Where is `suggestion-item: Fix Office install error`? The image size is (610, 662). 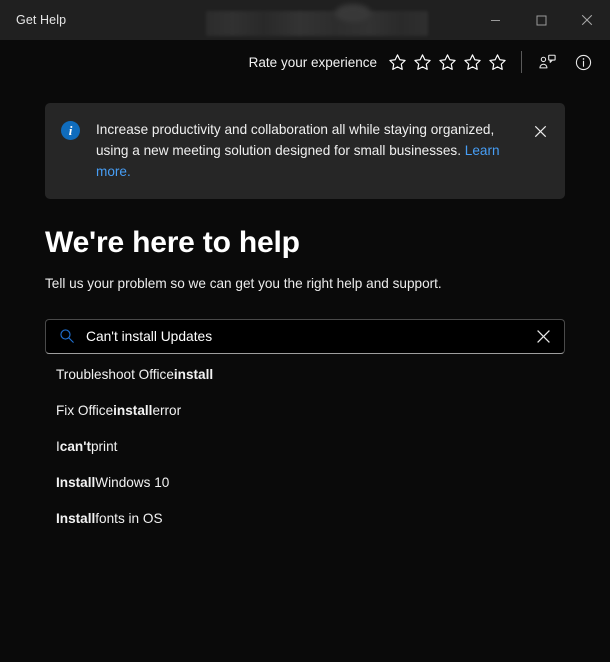
suggestion-item: Fix Office install error is located at coordinates (305, 411).